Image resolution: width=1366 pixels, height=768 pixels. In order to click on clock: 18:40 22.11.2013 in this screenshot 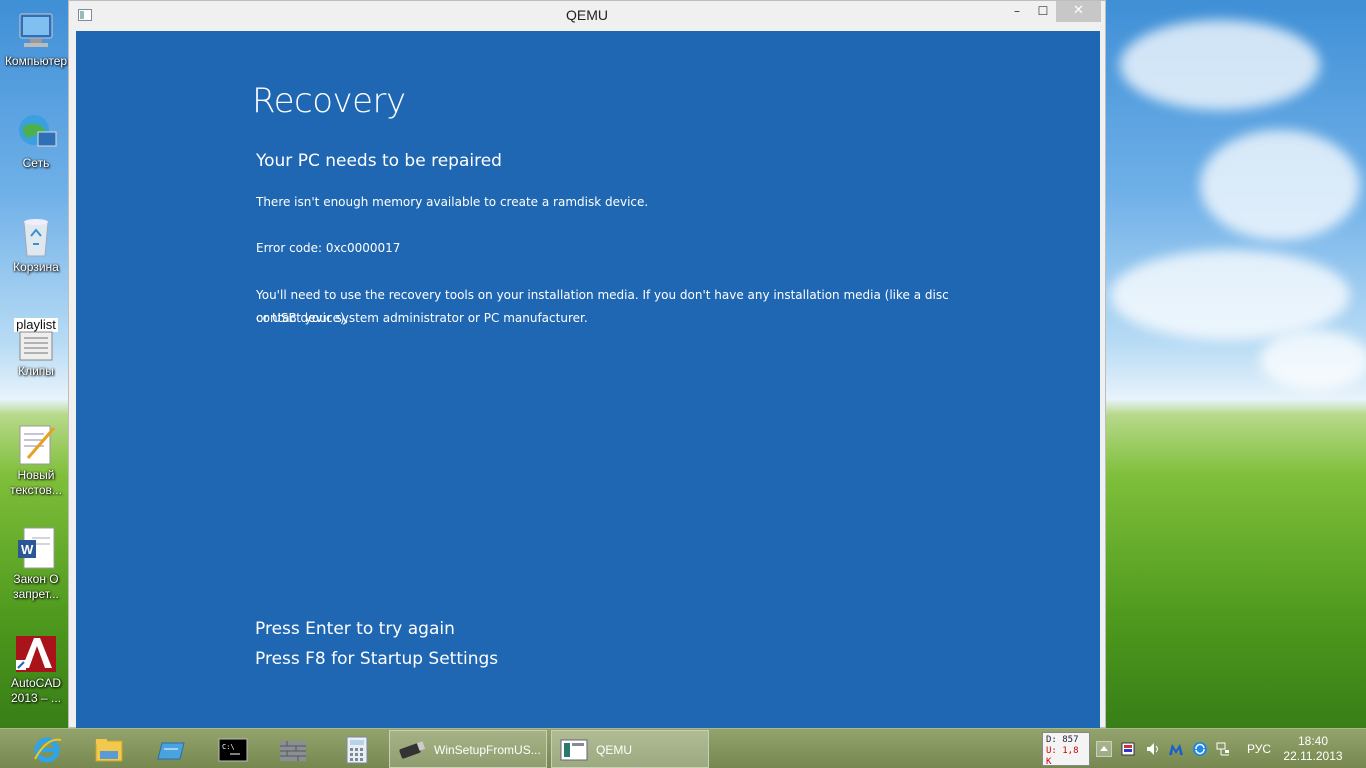, I will do `click(1313, 749)`.